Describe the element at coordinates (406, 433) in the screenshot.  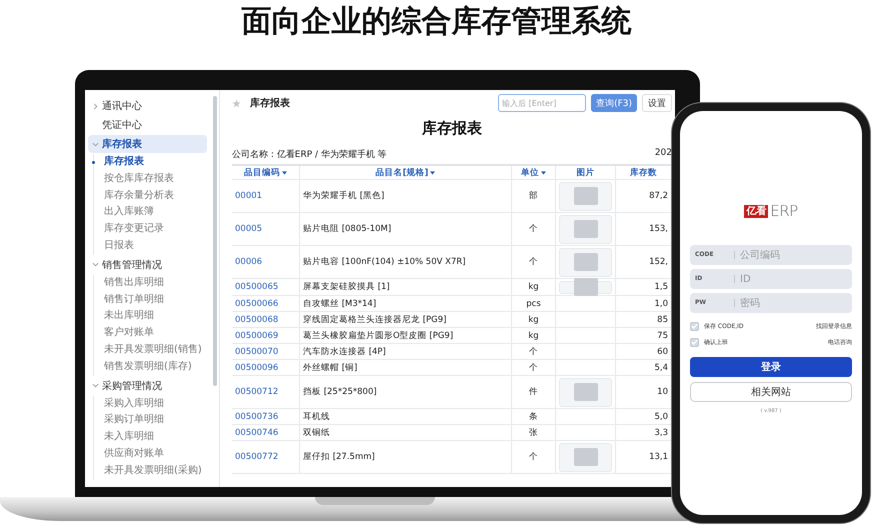
I see `table-cell: 双铜纸` at that location.